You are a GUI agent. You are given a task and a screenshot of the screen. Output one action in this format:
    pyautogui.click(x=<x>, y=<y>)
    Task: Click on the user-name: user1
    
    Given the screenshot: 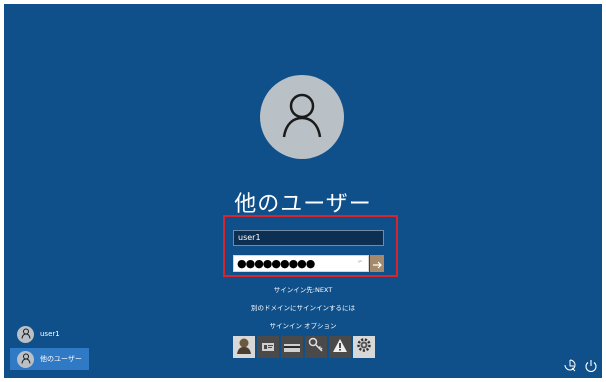 What is the action you would take?
    pyautogui.click(x=50, y=334)
    